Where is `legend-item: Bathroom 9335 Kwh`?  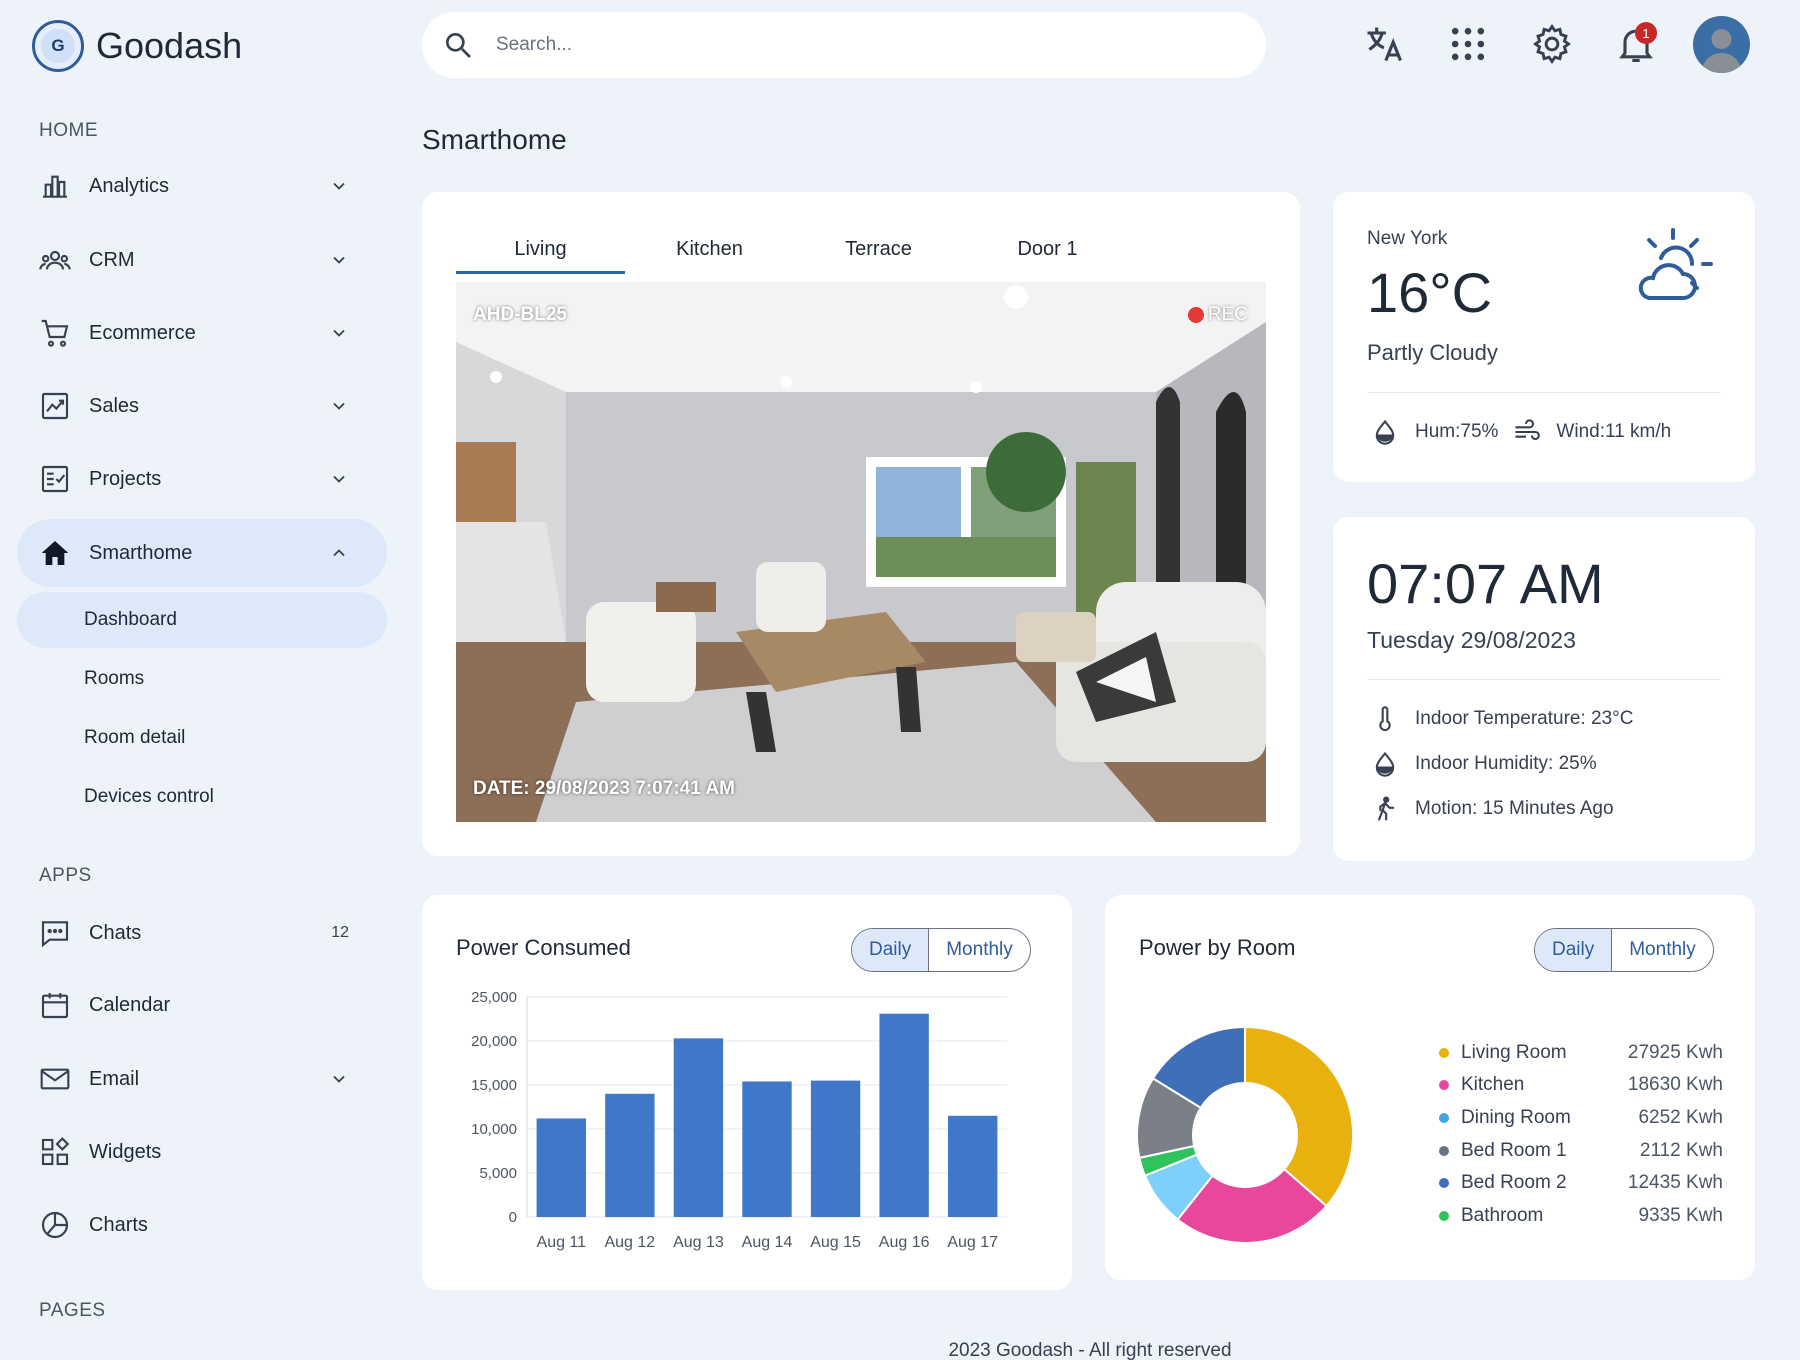
legend-item: Bathroom 9335 Kwh is located at coordinates (1581, 1216).